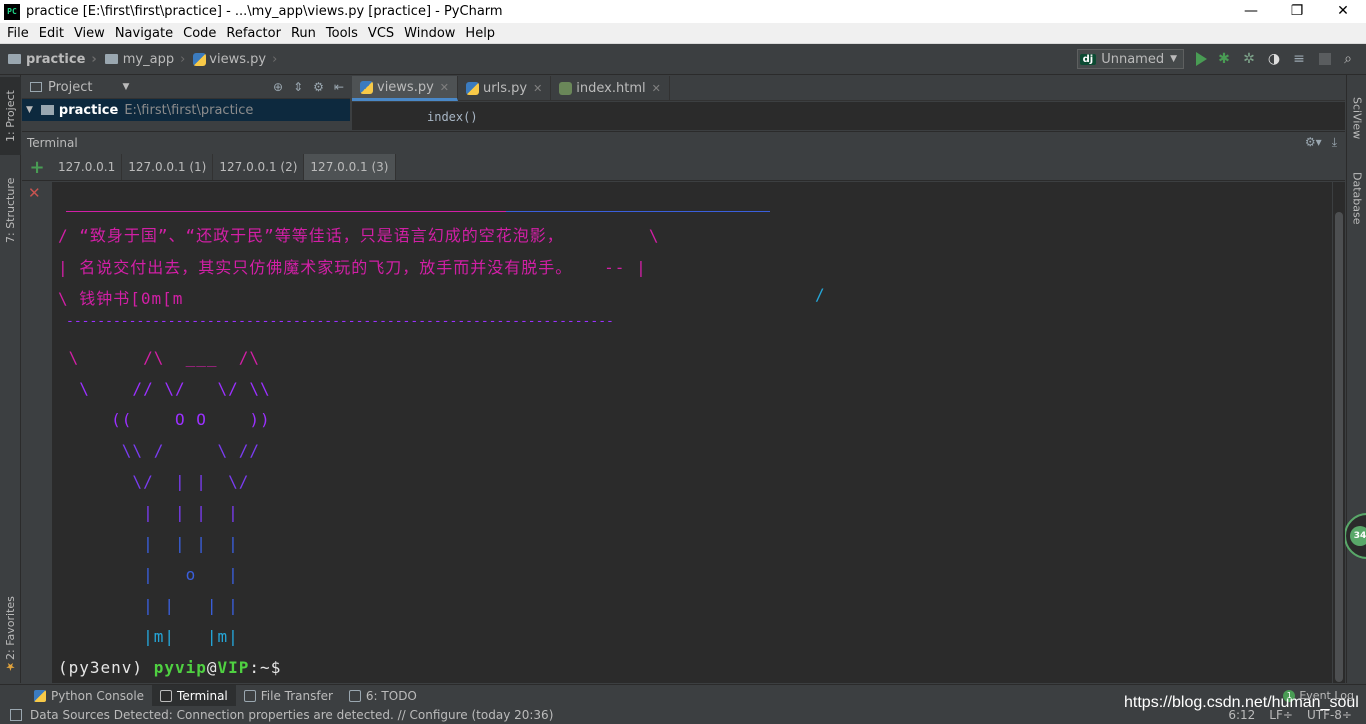  Describe the element at coordinates (303, 33) in the screenshot. I see `menu-run: Run` at that location.